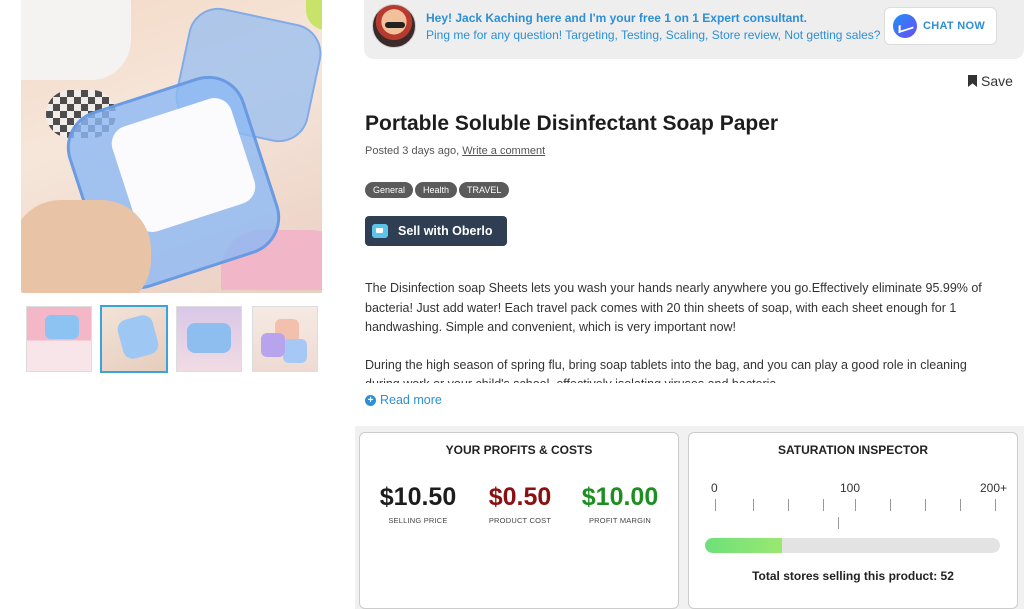 Image resolution: width=1024 pixels, height=609 pixels. I want to click on sell-with-oberlo-button: Sell with Oberlo, so click(436, 231).